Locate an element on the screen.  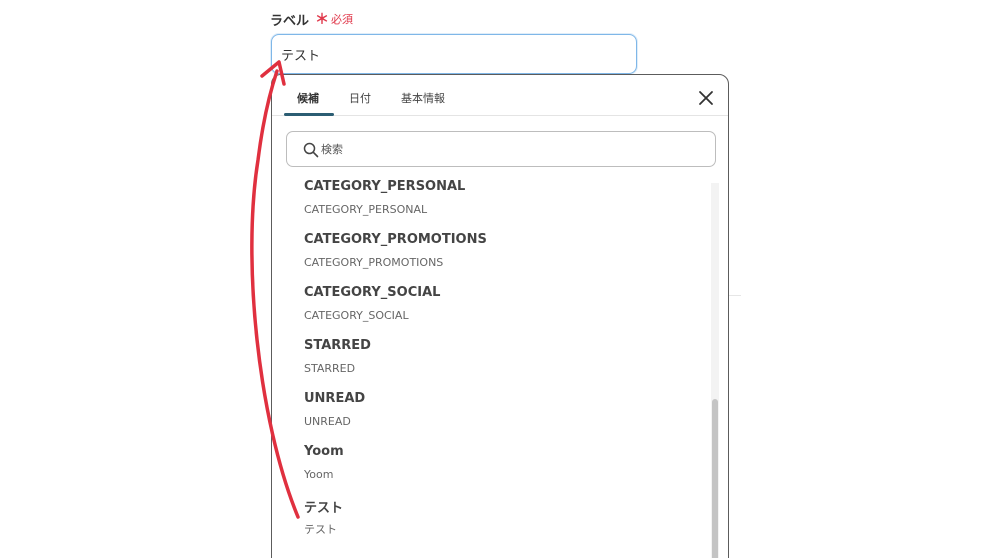
item-subtitle: STARRED is located at coordinates (330, 368).